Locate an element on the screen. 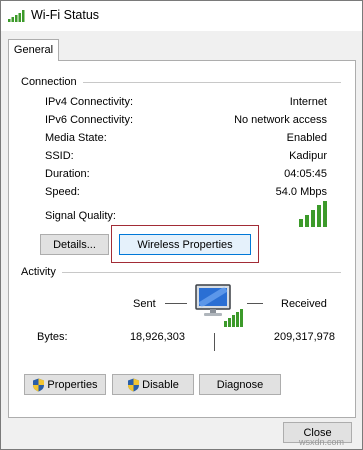  received-label: Received is located at coordinates (304, 304).